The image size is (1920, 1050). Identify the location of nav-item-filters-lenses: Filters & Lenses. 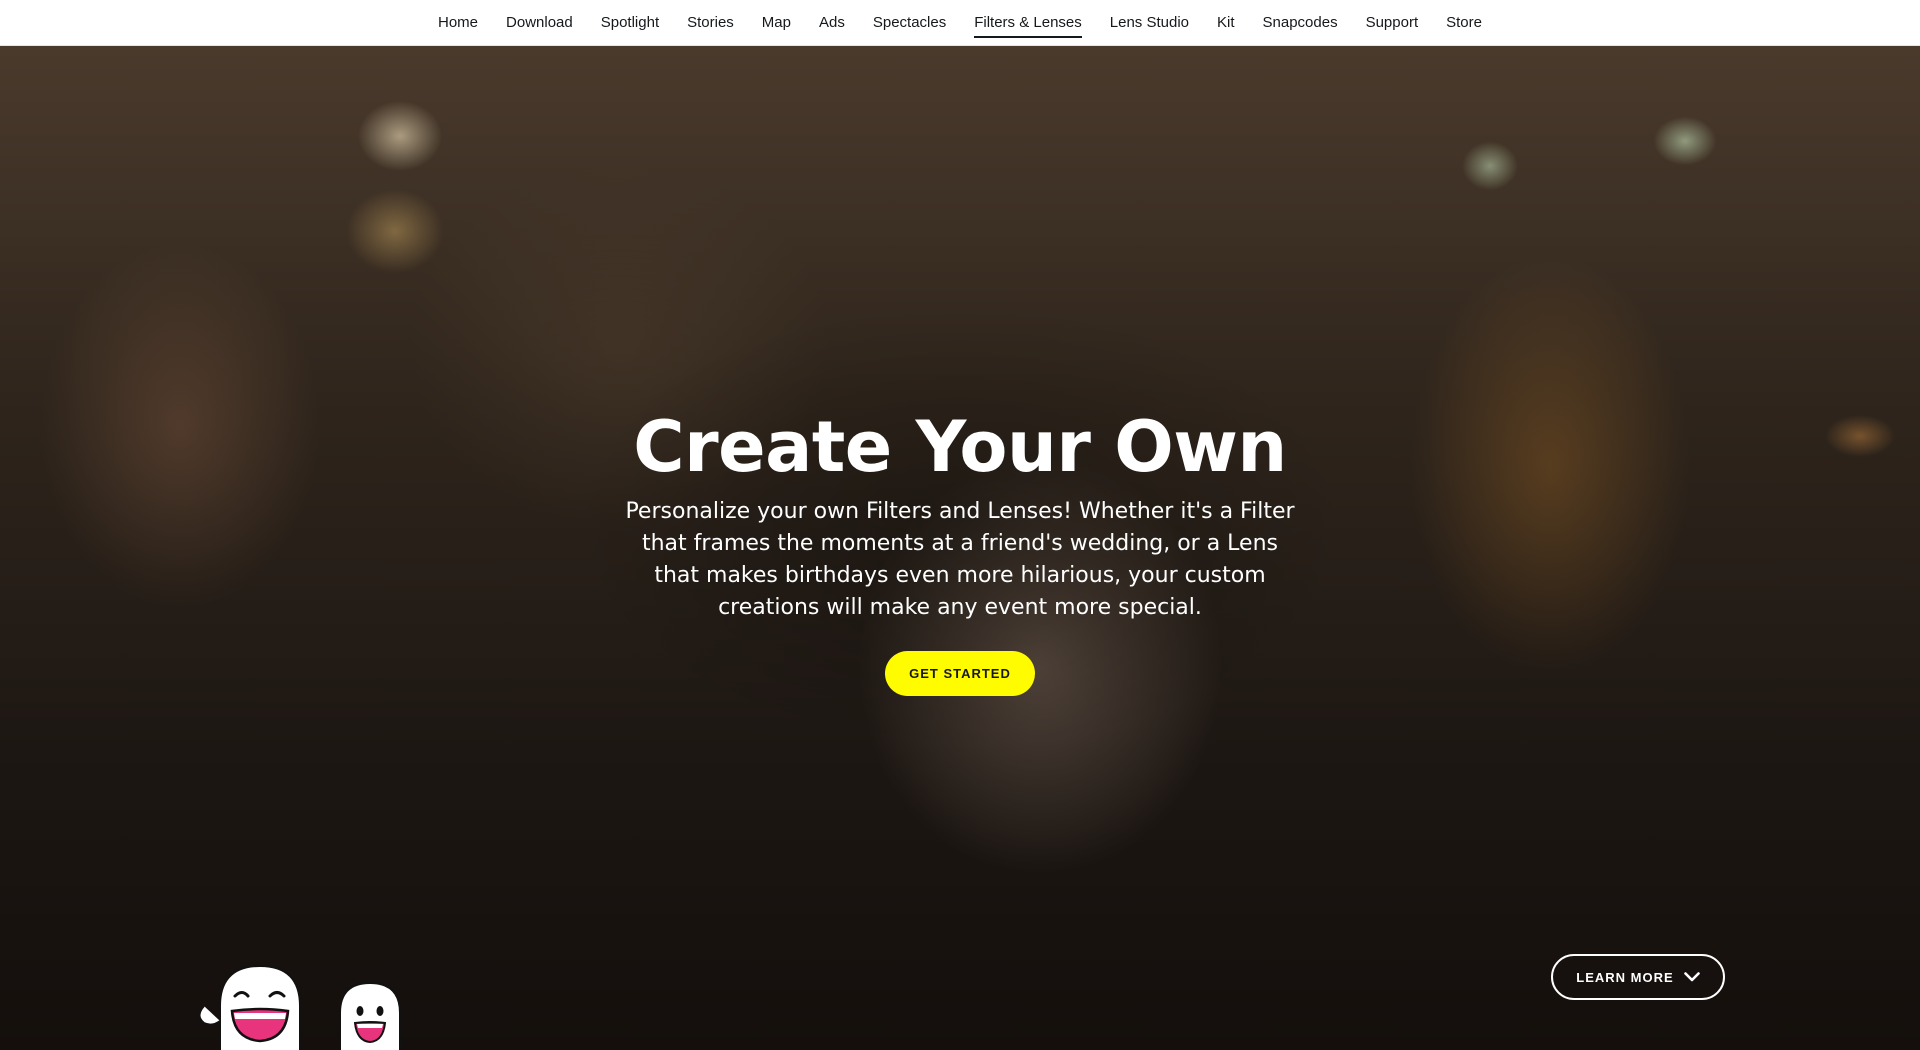
(1028, 23).